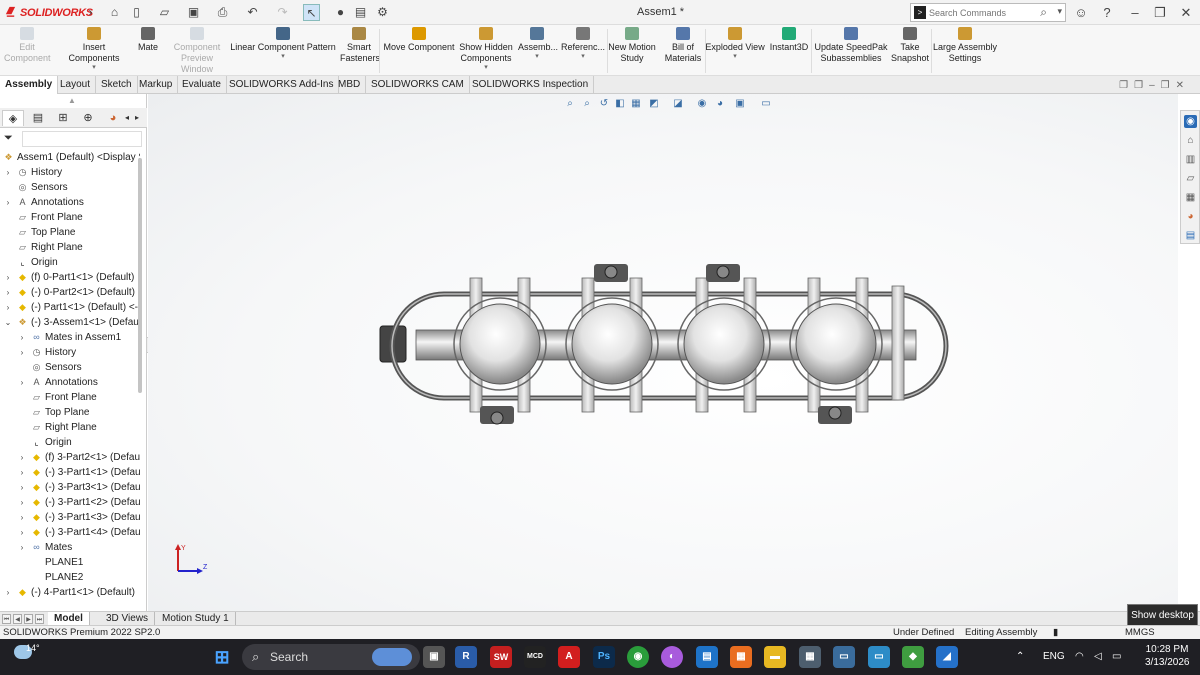 This screenshot has height=675, width=1200. I want to click on rebuild-icon: ●, so click(340, 12).